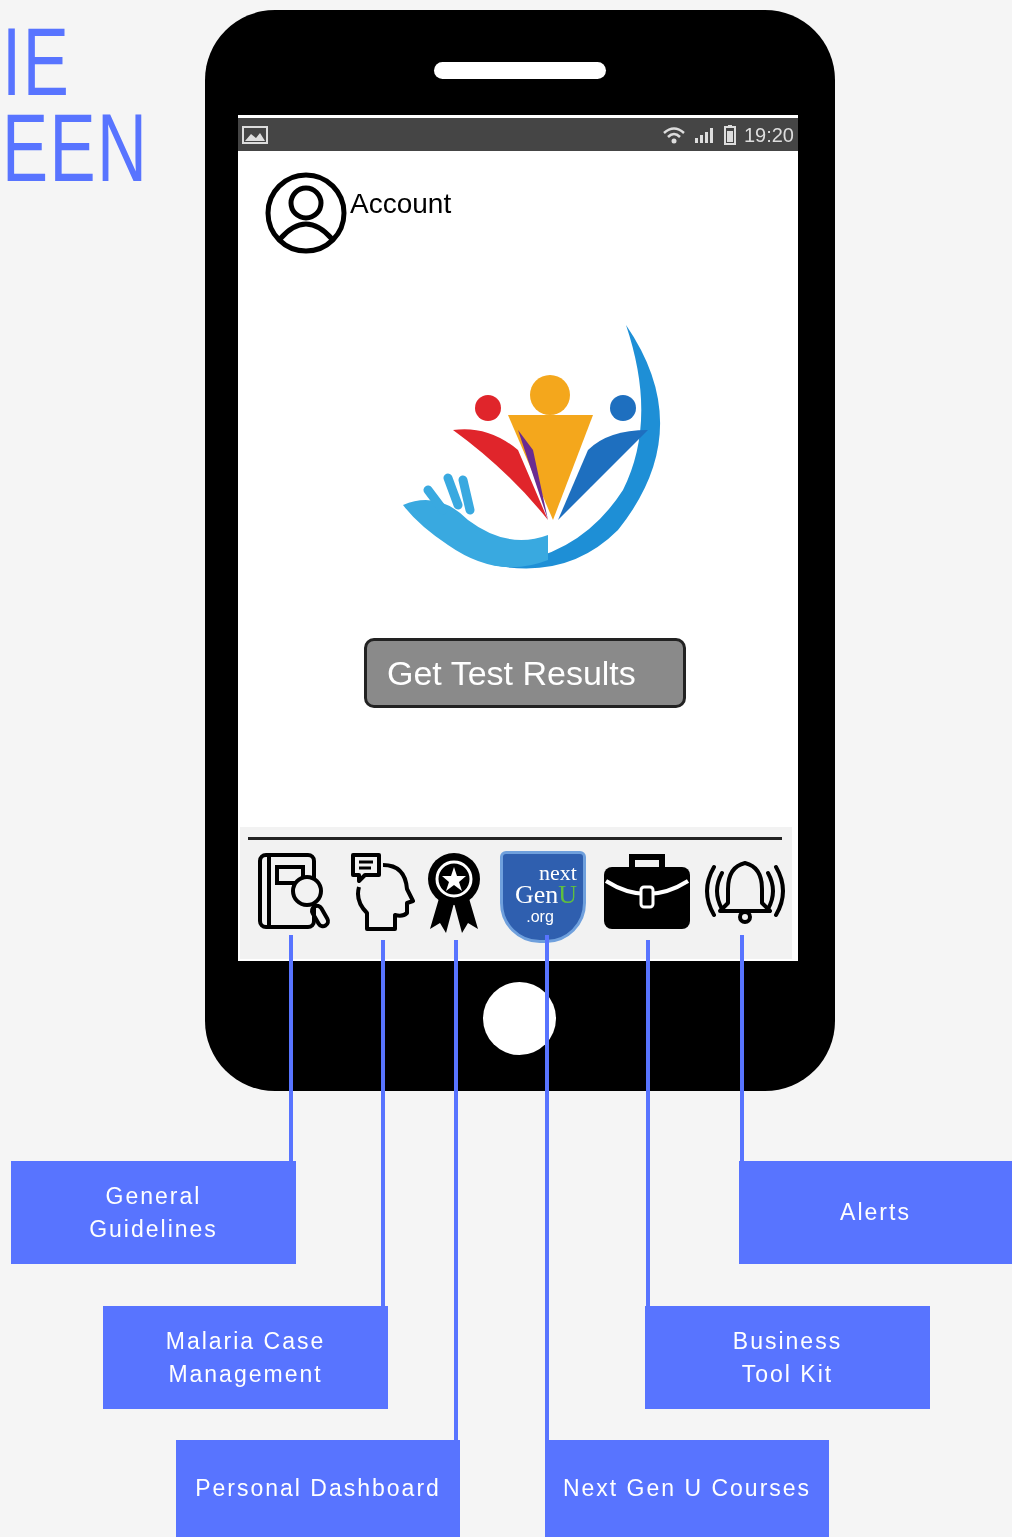 Image resolution: width=1012 pixels, height=1537 pixels. What do you see at coordinates (540, 917) in the screenshot?
I see `logo-text: .org` at bounding box center [540, 917].